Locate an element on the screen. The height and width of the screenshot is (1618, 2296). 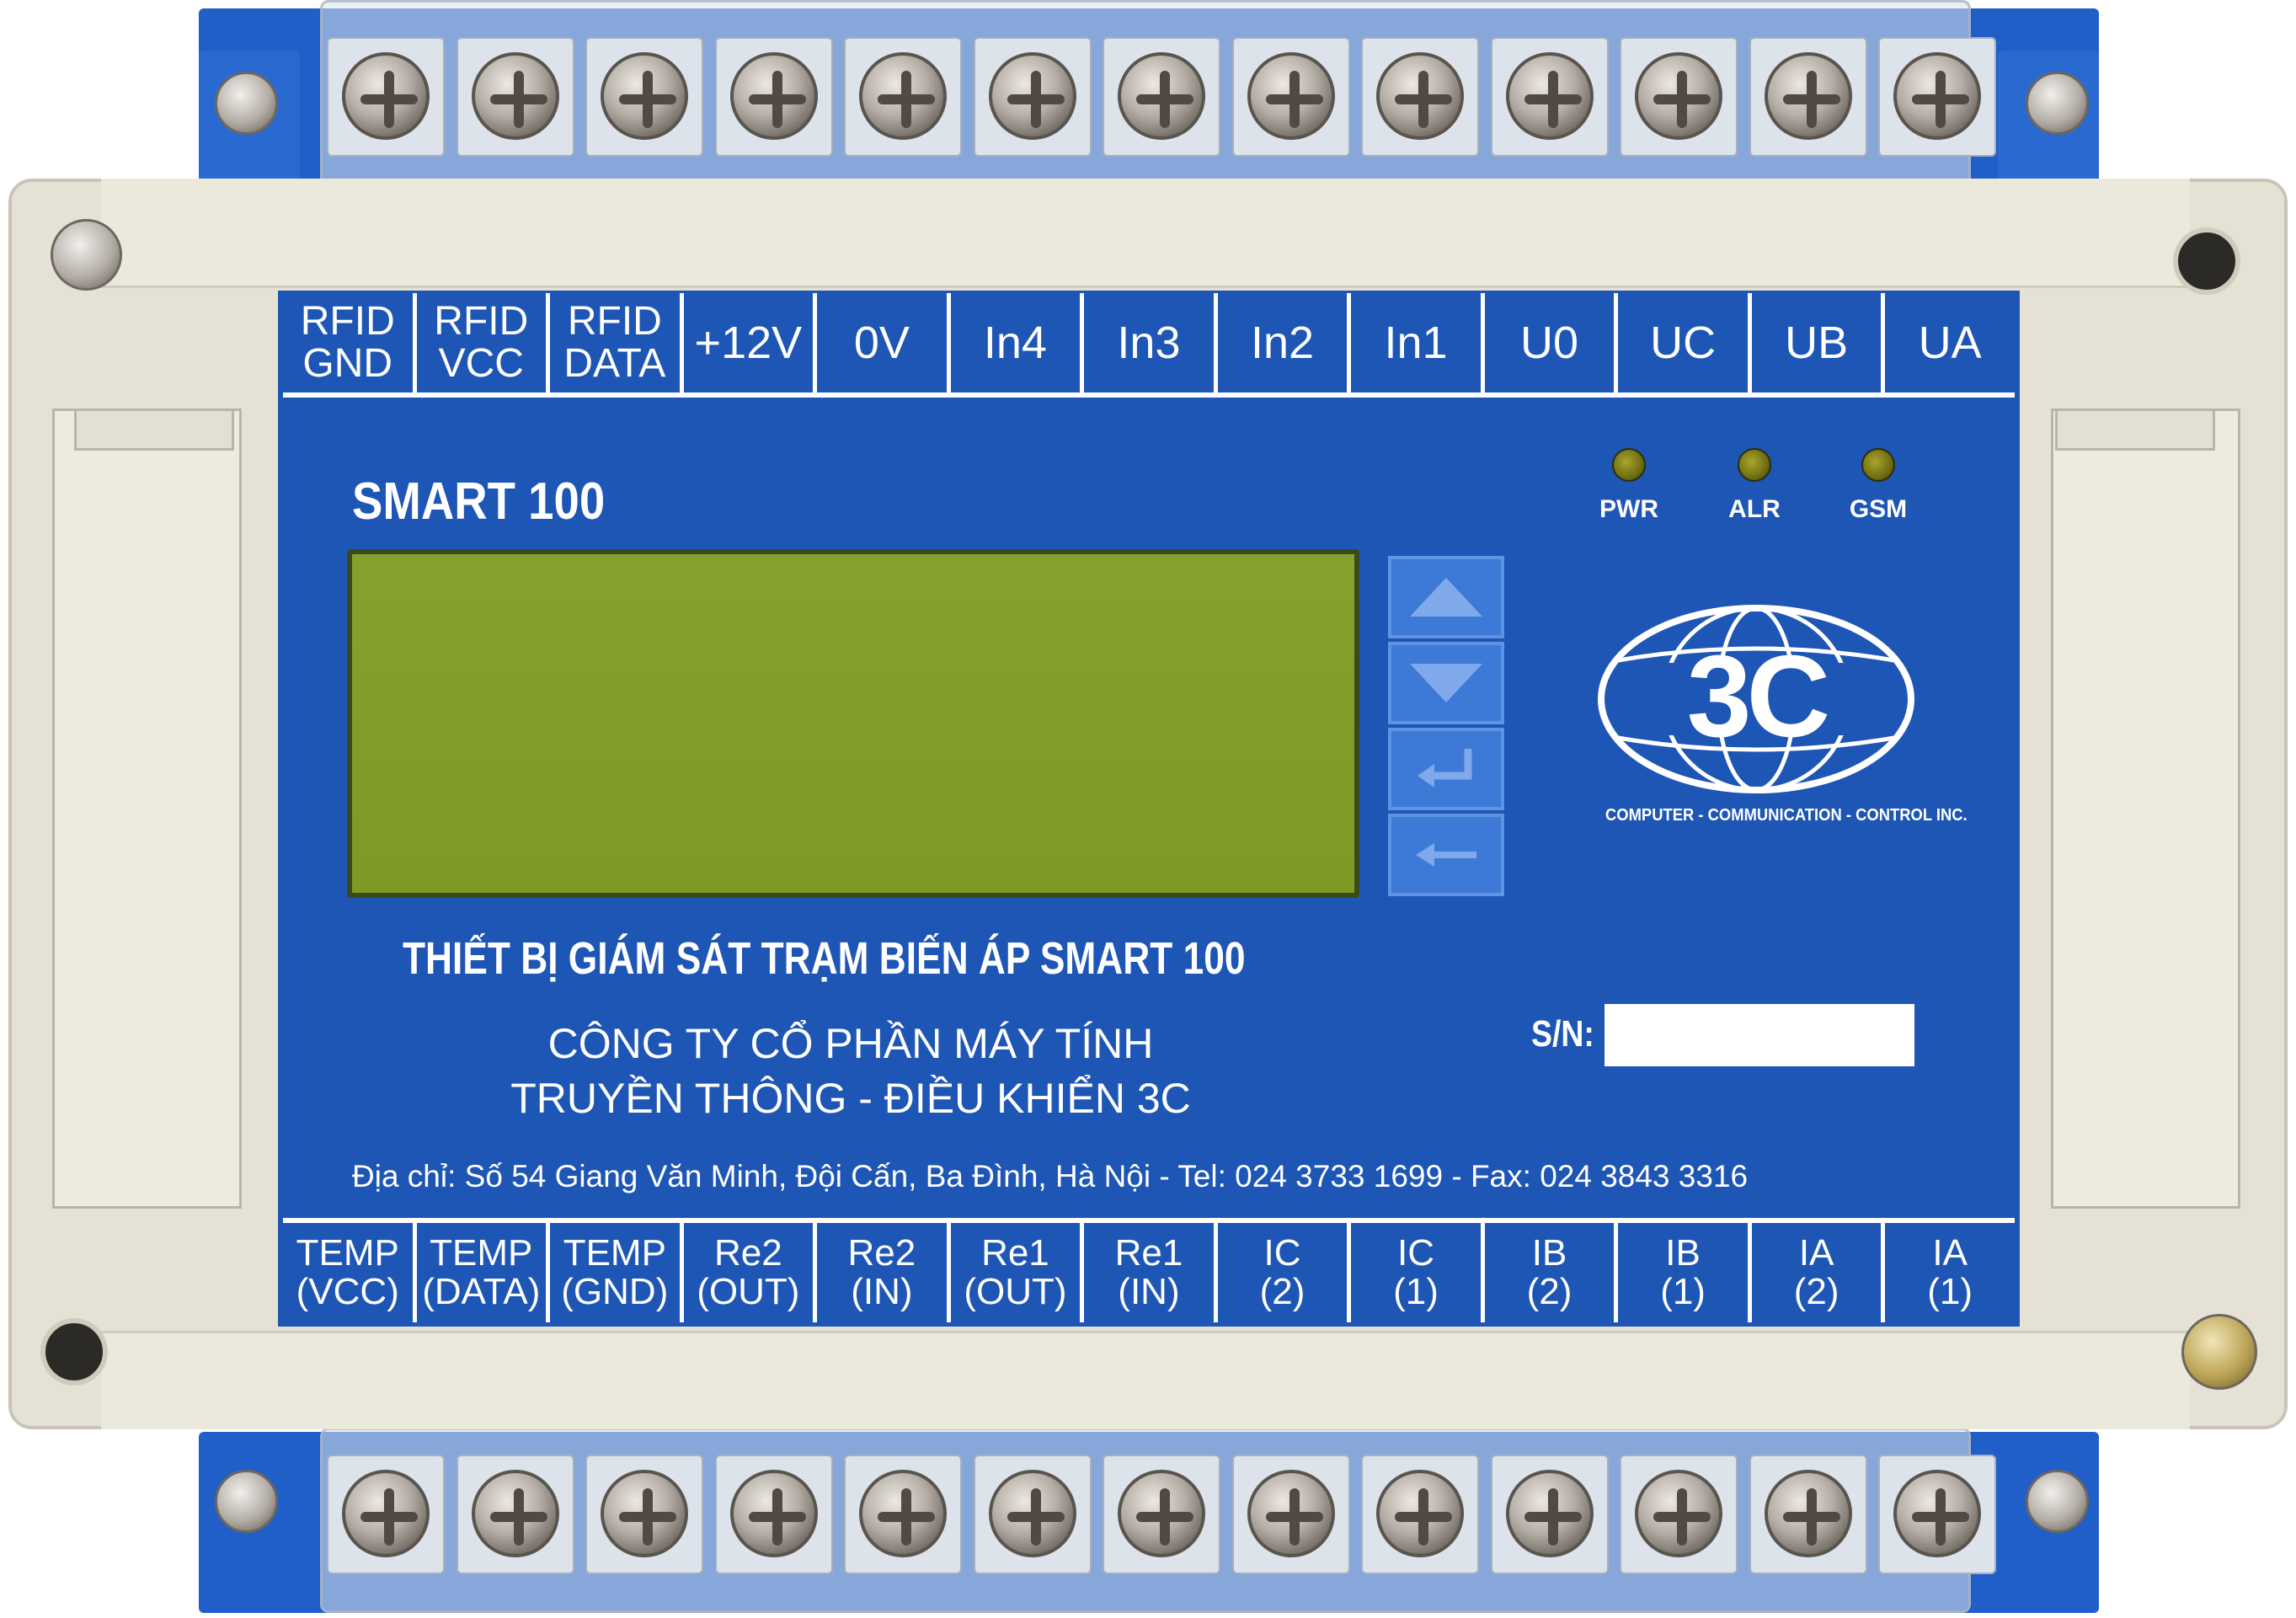
top-terminal-label-10: UC is located at coordinates (1685, 342).